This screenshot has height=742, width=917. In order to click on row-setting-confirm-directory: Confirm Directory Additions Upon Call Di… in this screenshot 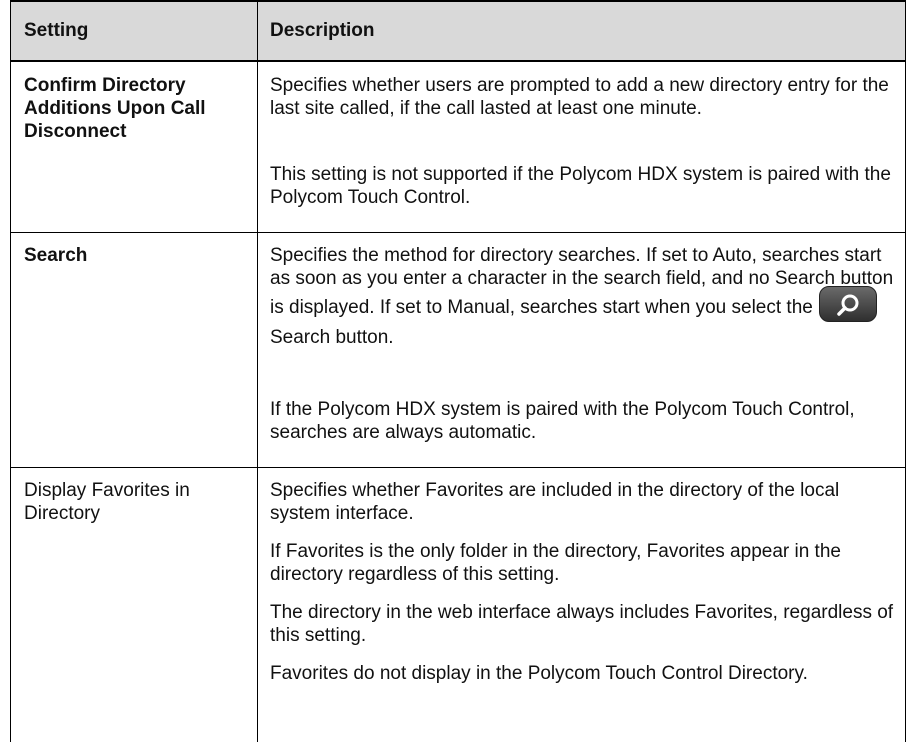, I will do `click(115, 108)`.